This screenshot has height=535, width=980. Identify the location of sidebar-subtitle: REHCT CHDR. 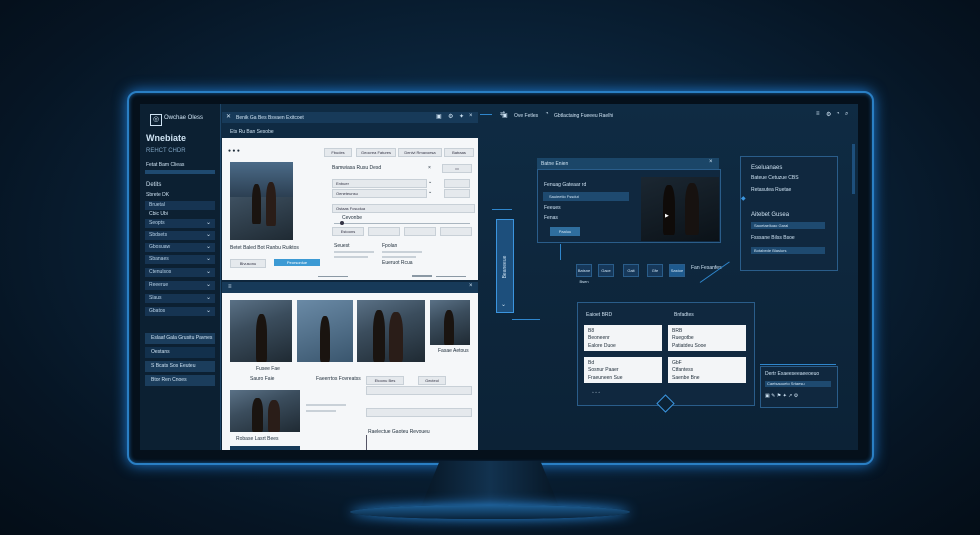
(166, 151).